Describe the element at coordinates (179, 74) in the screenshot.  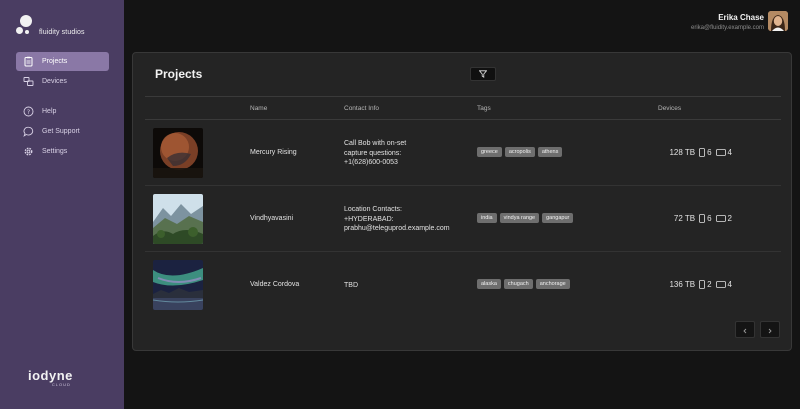
I see `page-title: Projects` at that location.